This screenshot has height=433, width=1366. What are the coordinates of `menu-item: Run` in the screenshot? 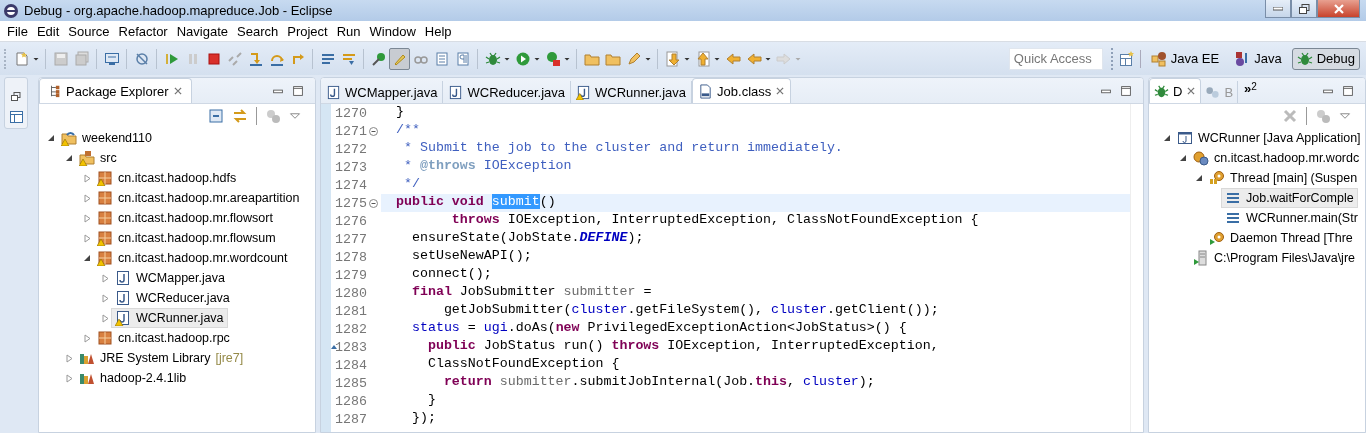 It's located at (350, 31).